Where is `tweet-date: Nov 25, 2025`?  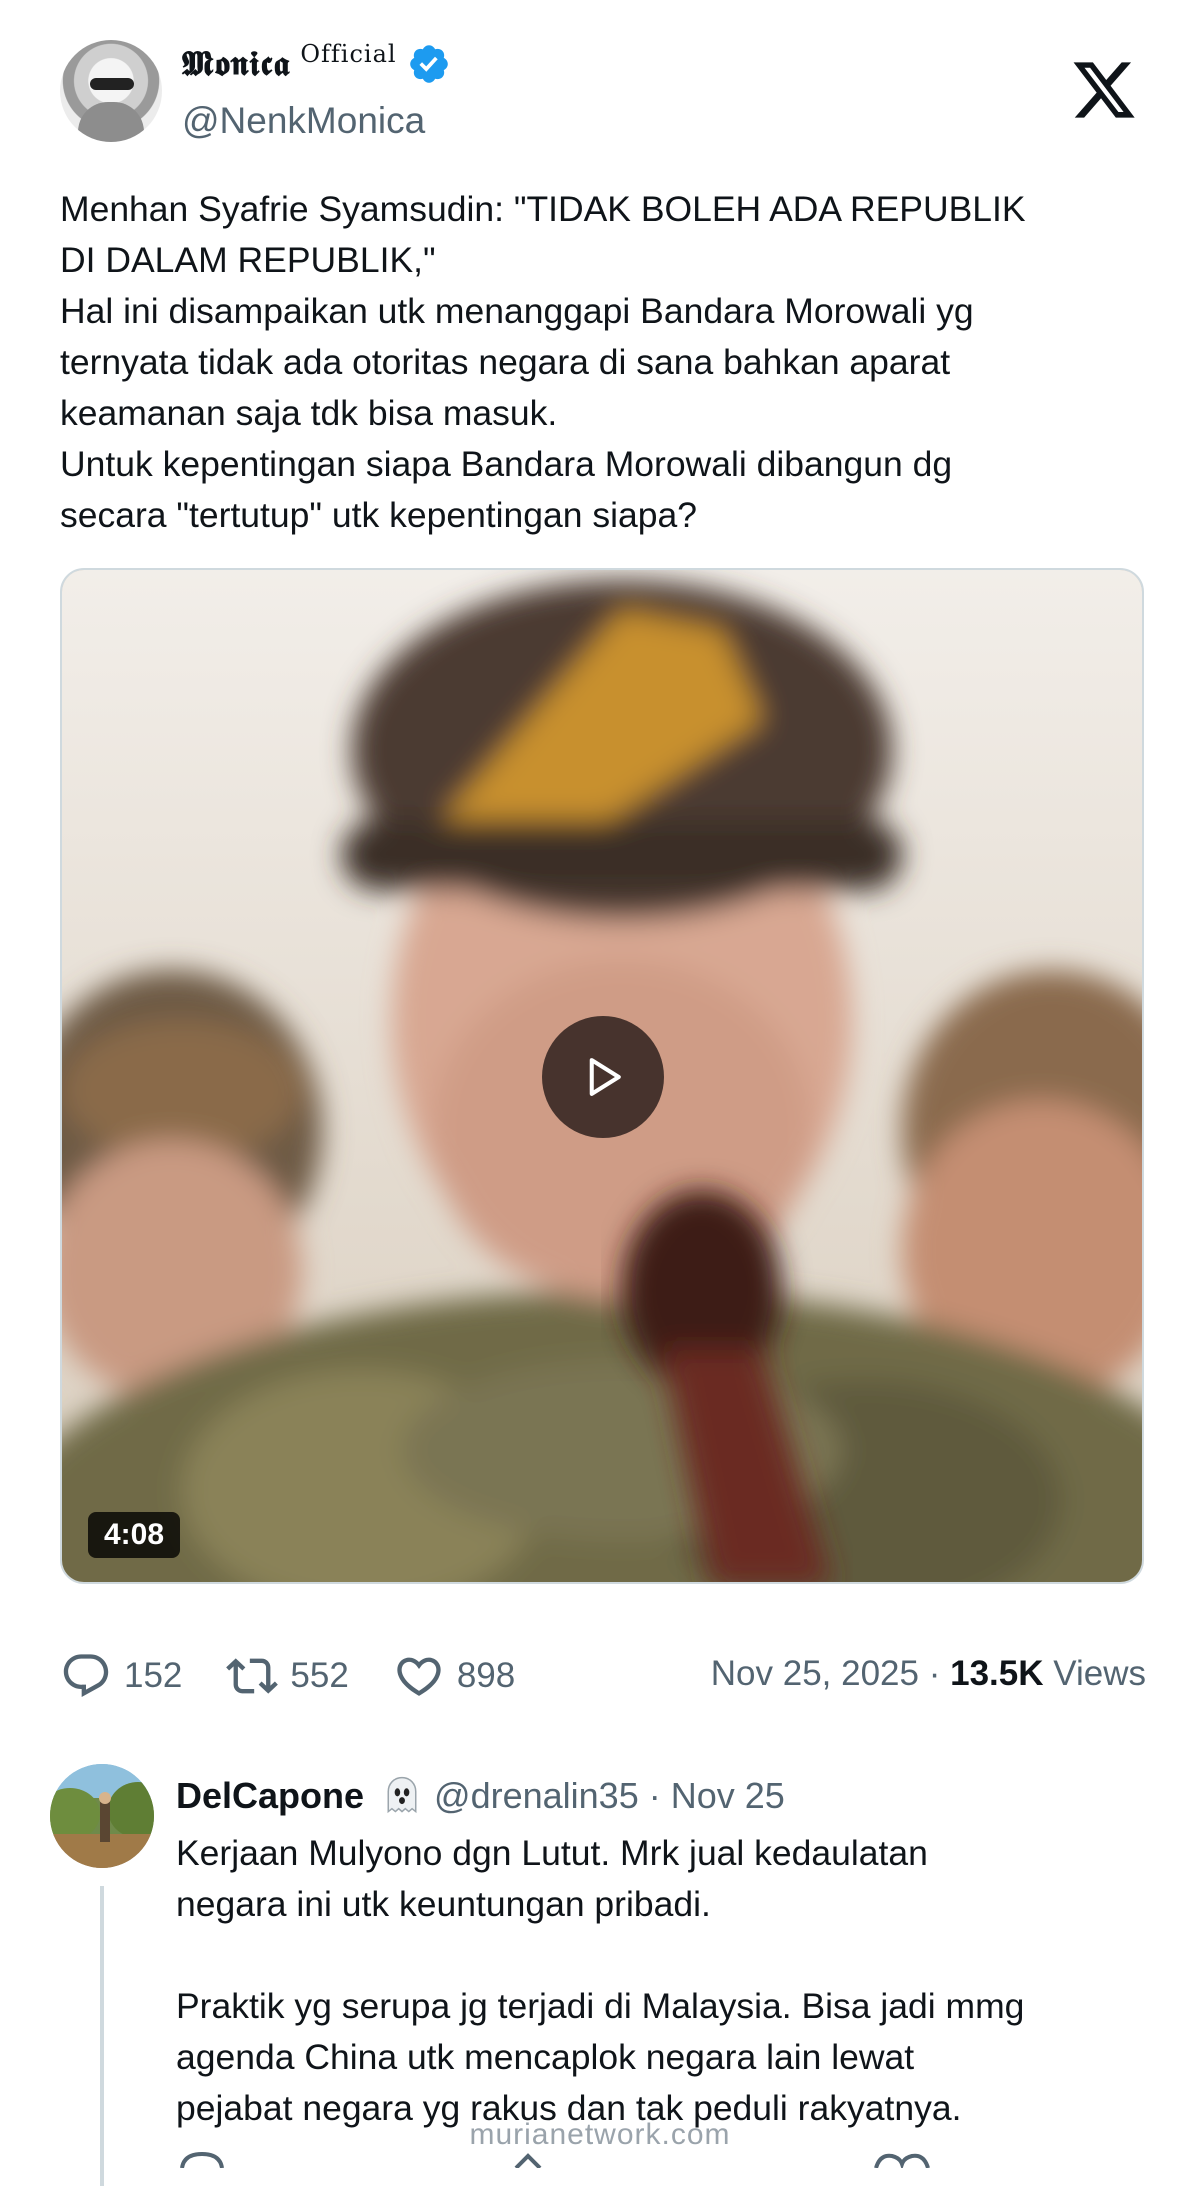
tweet-date: Nov 25, 2025 is located at coordinates (815, 1673).